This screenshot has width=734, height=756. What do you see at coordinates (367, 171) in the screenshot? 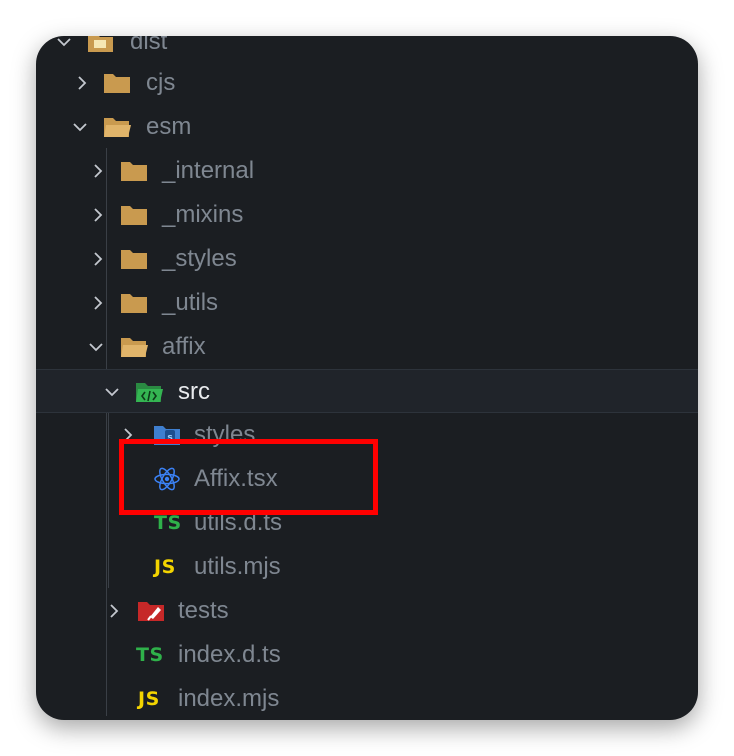
I see `tree-item-internal: _internal` at bounding box center [367, 171].